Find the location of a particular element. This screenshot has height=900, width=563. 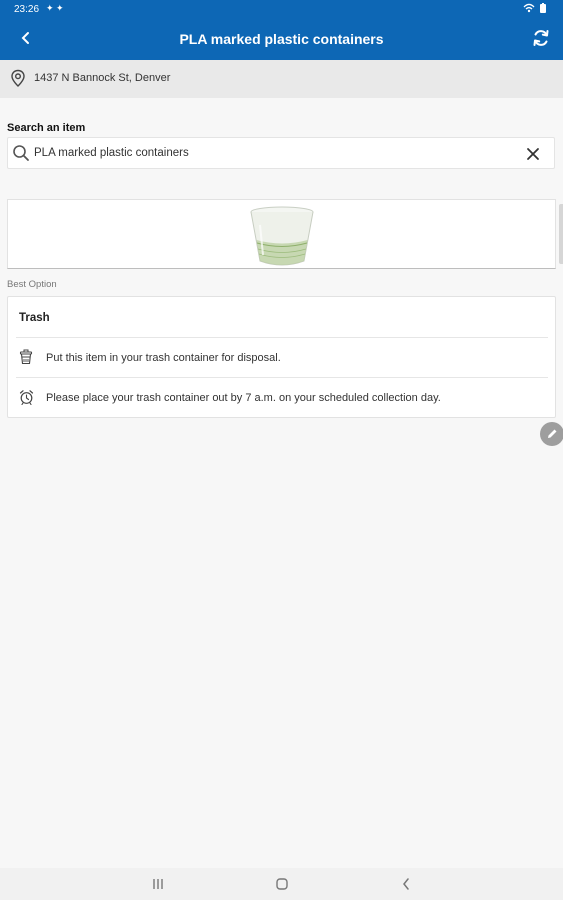

disposal-method-title: Trash is located at coordinates (34, 318).